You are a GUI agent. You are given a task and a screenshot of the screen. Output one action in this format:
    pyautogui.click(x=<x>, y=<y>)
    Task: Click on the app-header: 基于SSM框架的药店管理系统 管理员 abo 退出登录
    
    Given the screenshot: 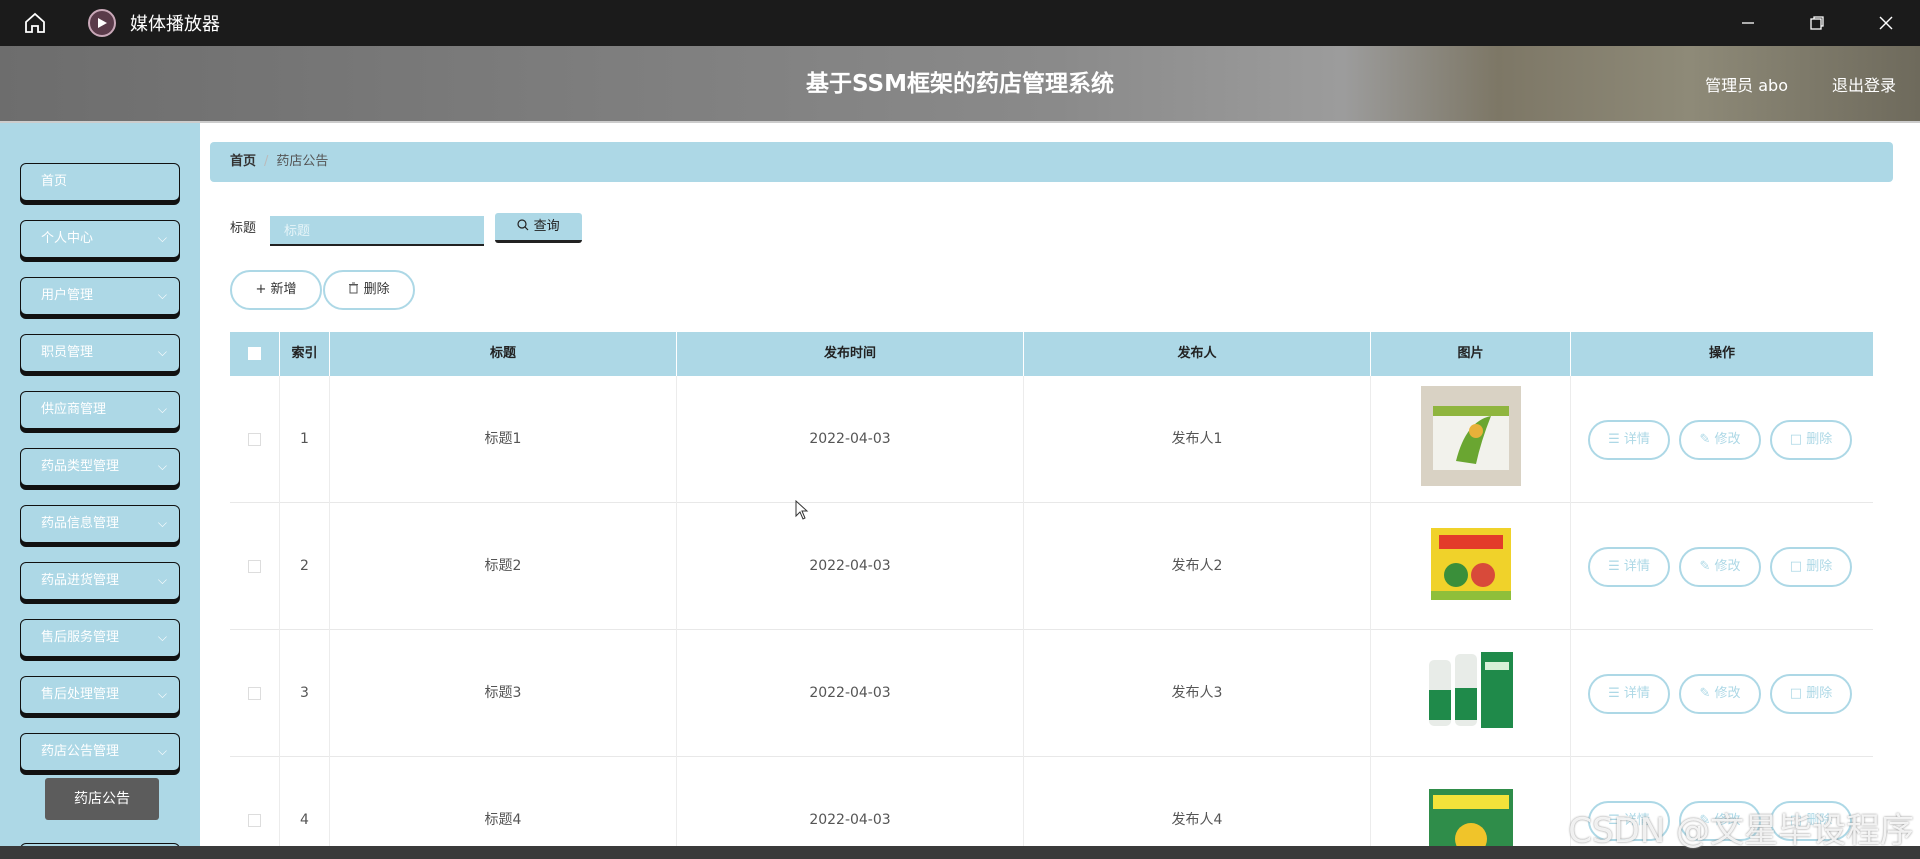 What is the action you would take?
    pyautogui.click(x=960, y=84)
    